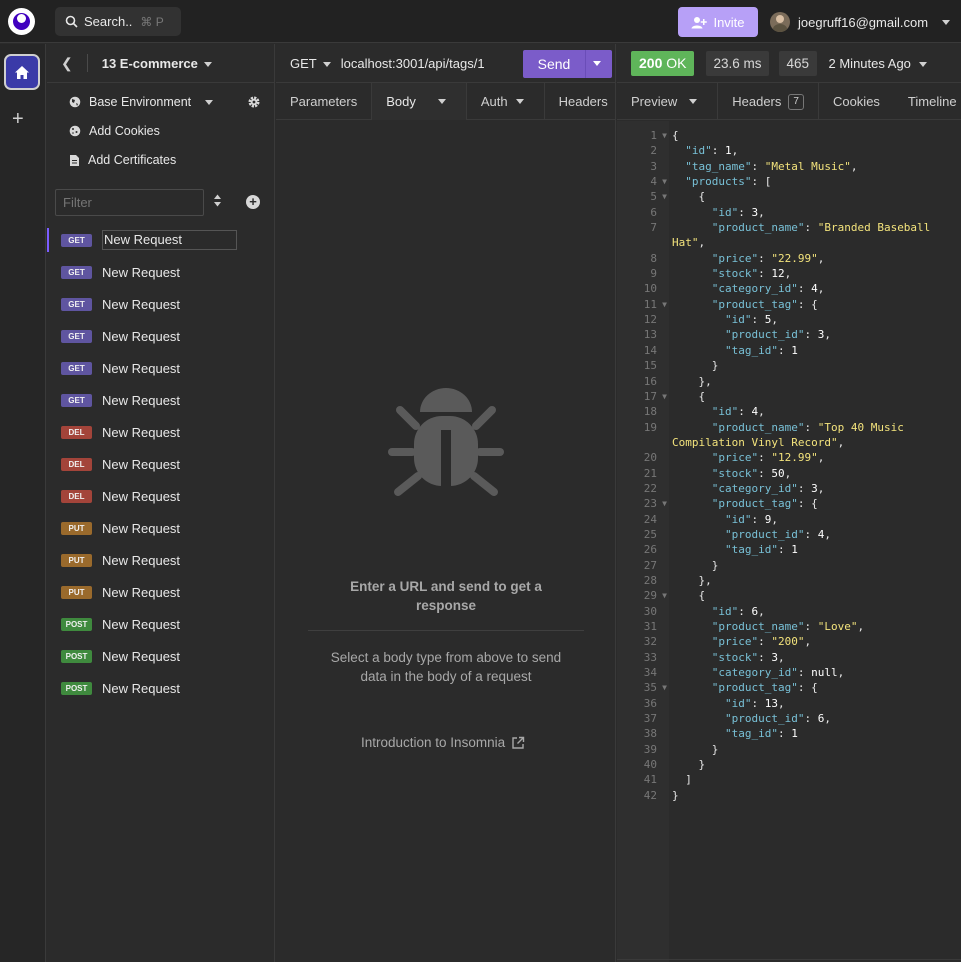 The width and height of the screenshot is (961, 962). What do you see at coordinates (689, 197) in the screenshot?
I see `code-text: {` at bounding box center [689, 197].